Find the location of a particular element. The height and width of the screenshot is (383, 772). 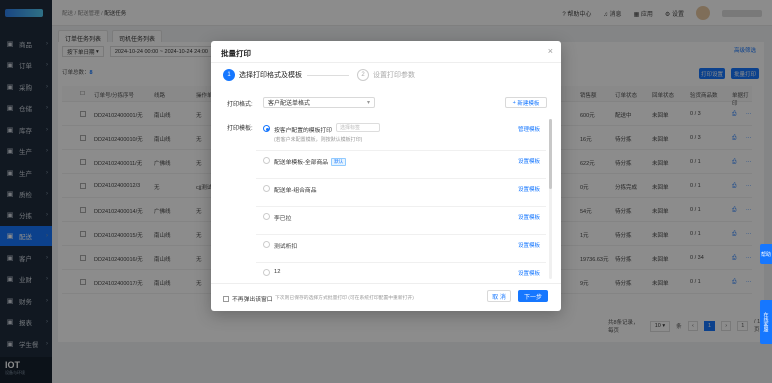

template-name: 测试析扣 is located at coordinates (286, 247).